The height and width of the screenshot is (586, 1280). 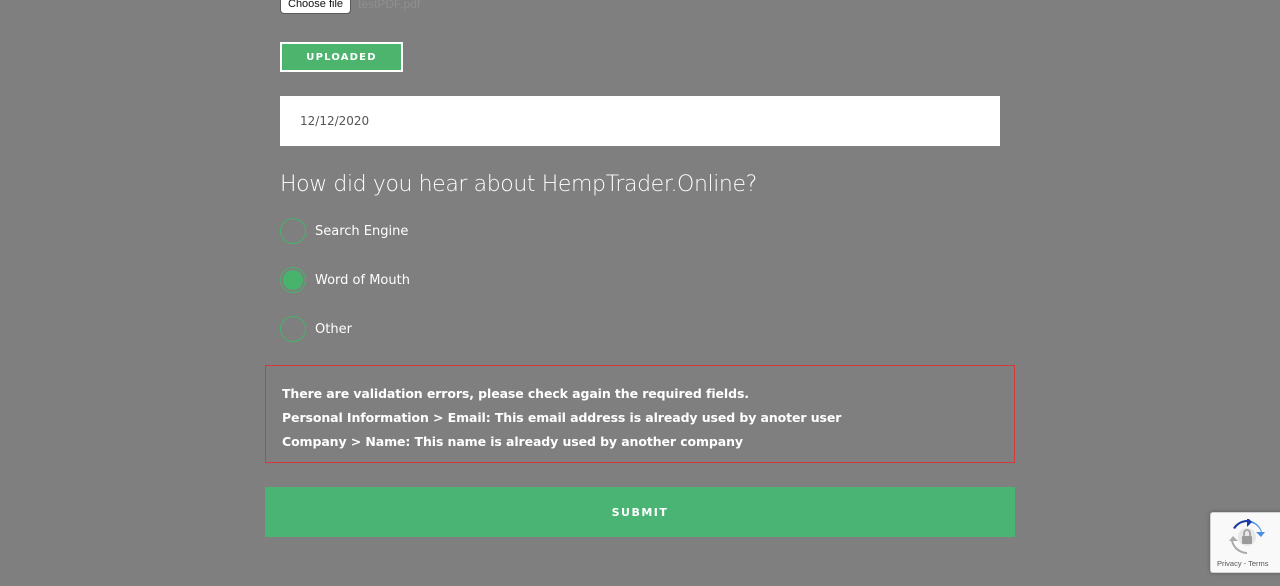 I want to click on recaptcha-badge: Privacy - Terms, so click(x=1245, y=542).